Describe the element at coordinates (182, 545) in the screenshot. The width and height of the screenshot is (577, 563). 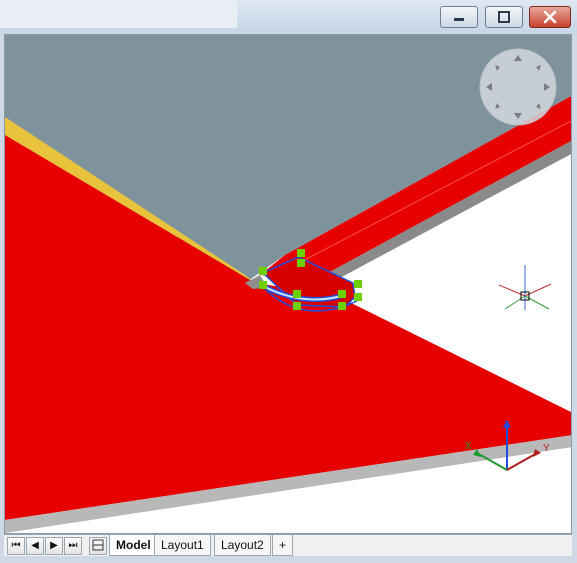
I see `tab-layout1: Layout1` at that location.